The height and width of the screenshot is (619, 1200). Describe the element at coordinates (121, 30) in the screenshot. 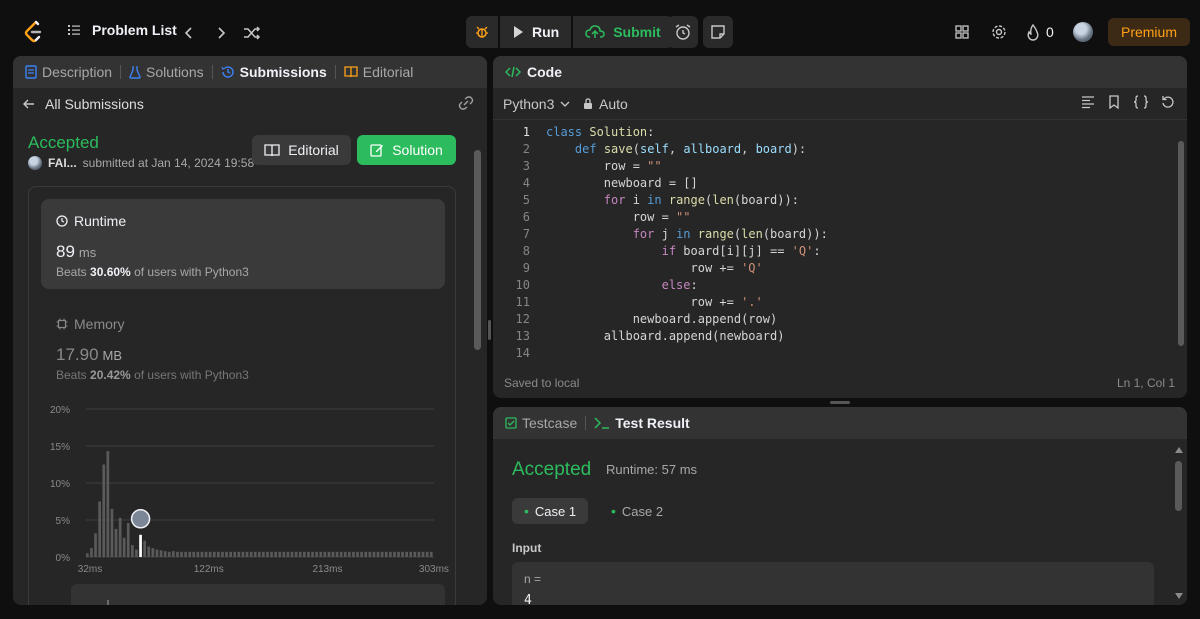

I see `problem-list-nav: Problem List` at that location.